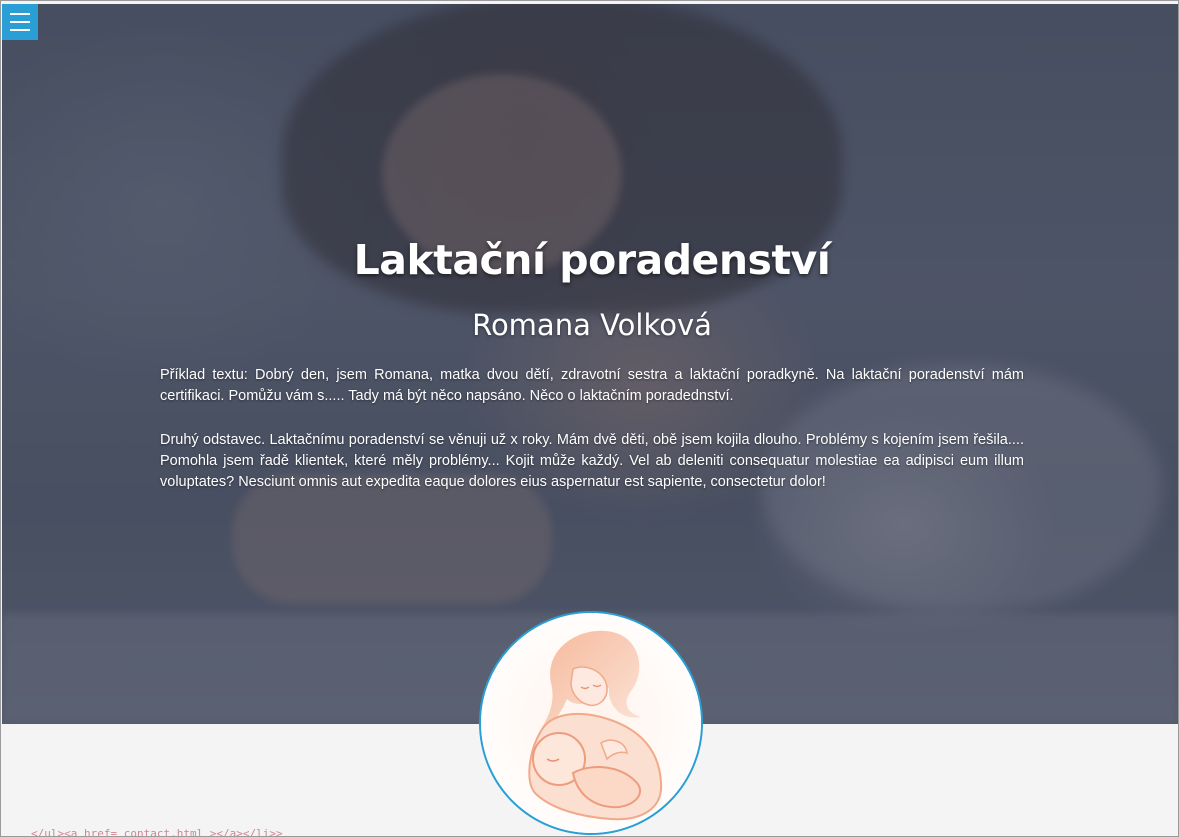 The height and width of the screenshot is (837, 1179). Describe the element at coordinates (592, 260) in the screenshot. I see `page-title: Laktační poradenství` at that location.